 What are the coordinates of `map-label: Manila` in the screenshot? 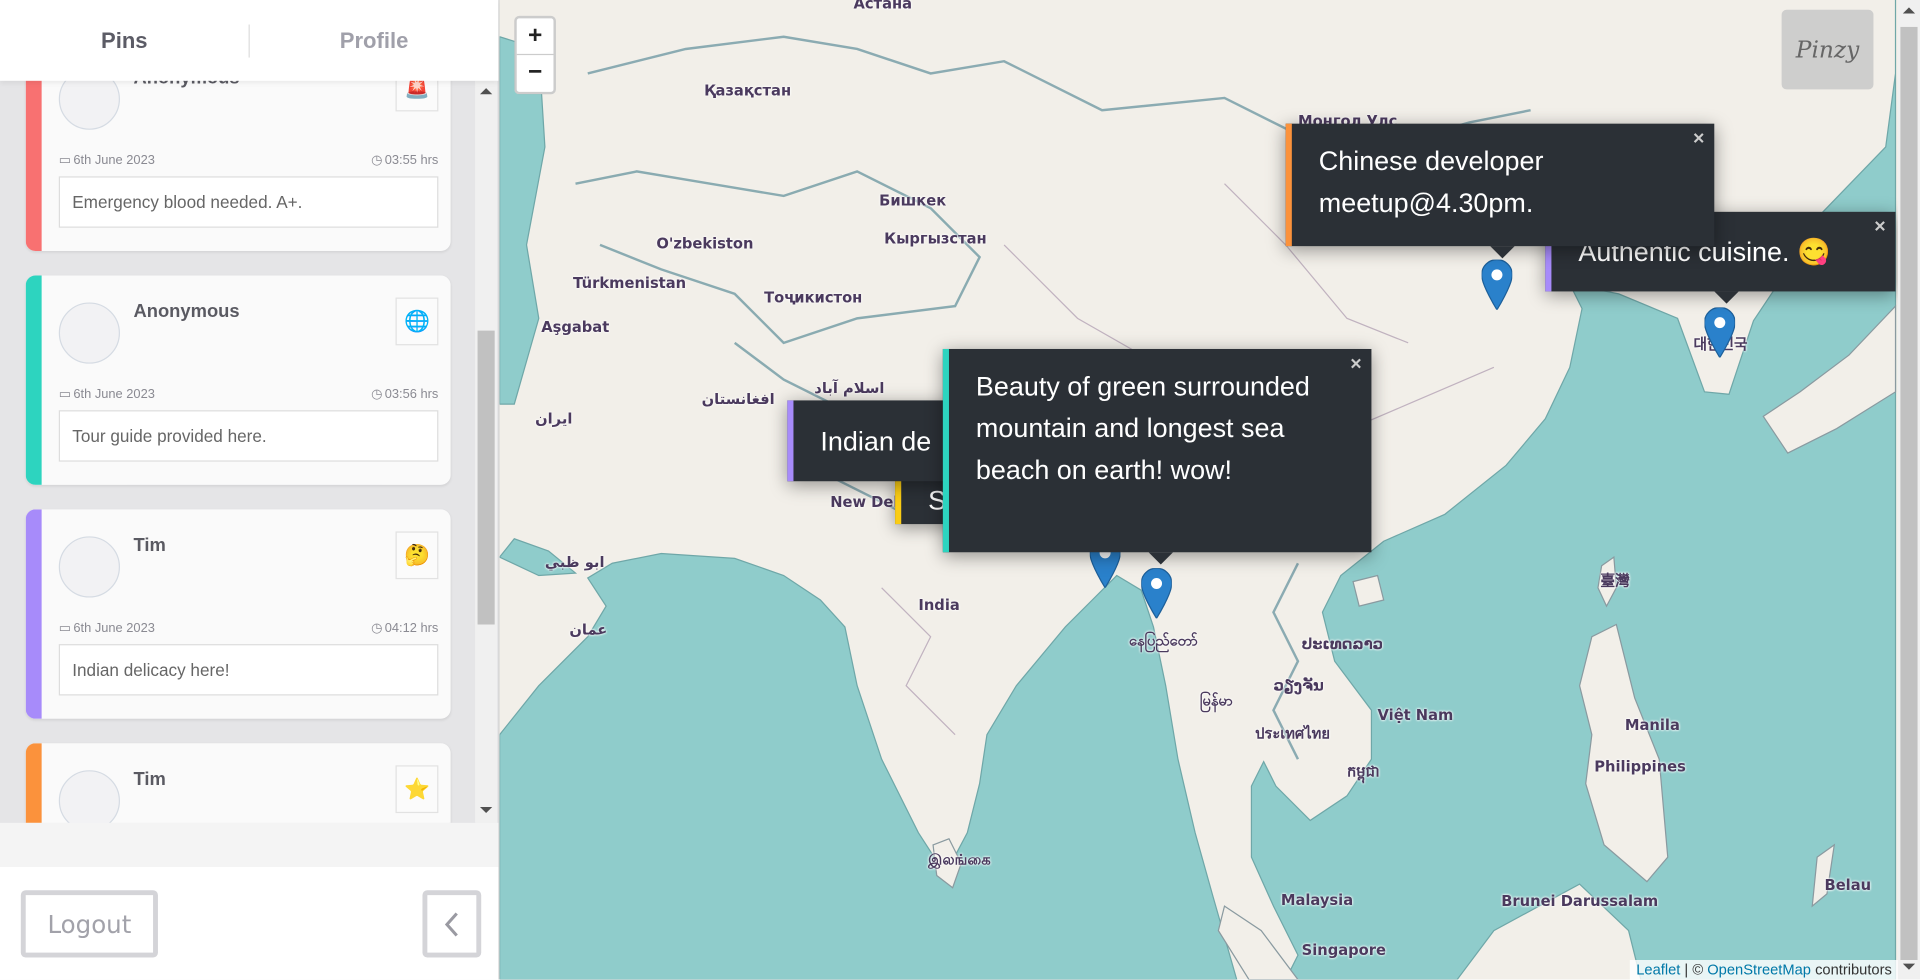 It's located at (1652, 725).